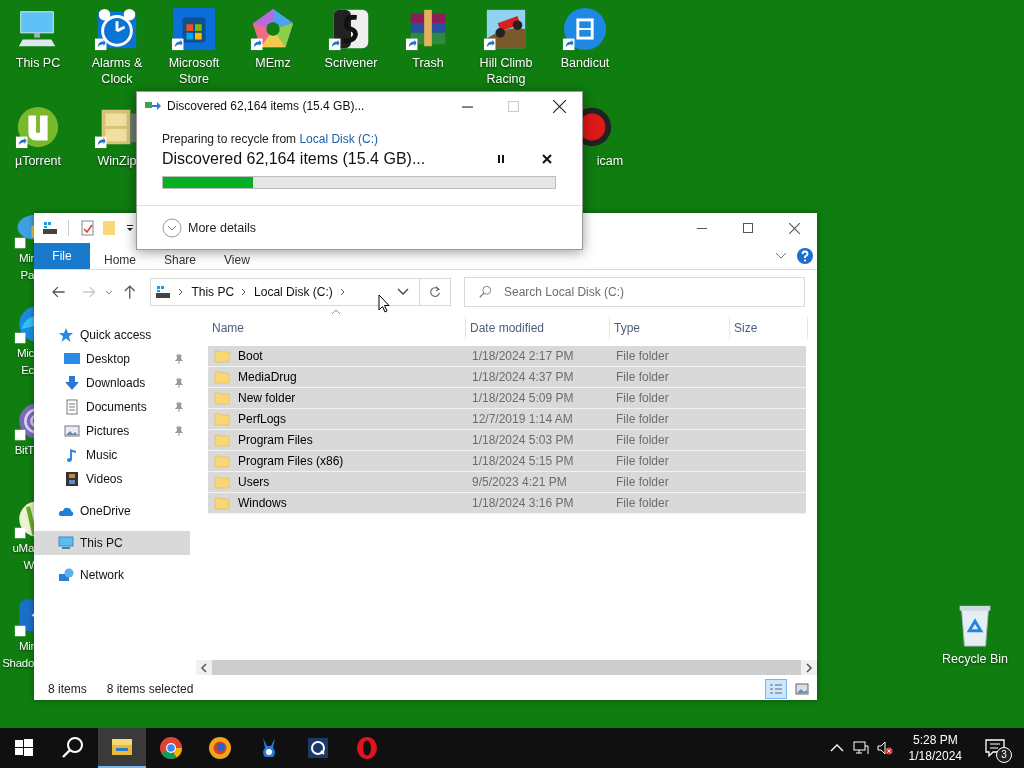  What do you see at coordinates (339, 139) in the screenshot?
I see `source-link: Local Disk (C:)` at bounding box center [339, 139].